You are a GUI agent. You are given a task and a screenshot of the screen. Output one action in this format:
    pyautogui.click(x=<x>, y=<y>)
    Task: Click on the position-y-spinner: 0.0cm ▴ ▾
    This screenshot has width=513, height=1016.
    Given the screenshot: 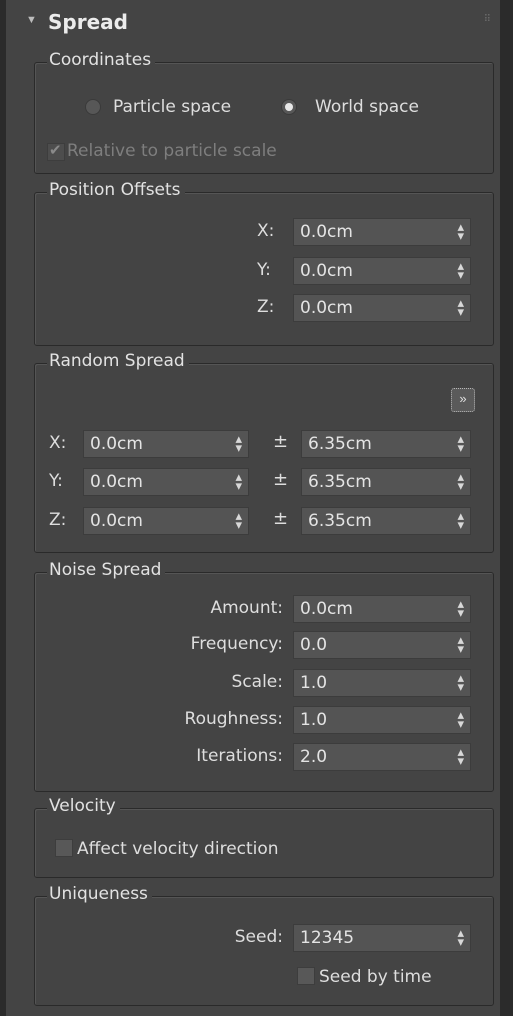 What is the action you would take?
    pyautogui.click(x=382, y=271)
    